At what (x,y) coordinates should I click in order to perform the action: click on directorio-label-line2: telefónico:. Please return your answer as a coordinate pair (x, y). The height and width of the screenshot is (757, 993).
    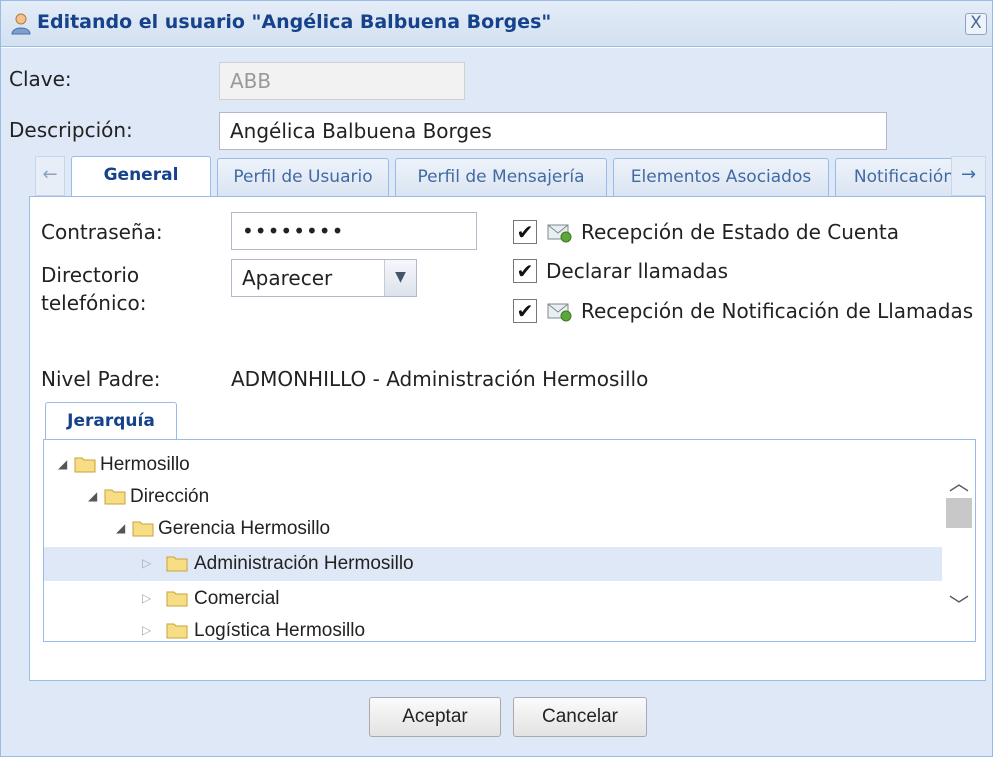
    Looking at the image, I should click on (94, 303).